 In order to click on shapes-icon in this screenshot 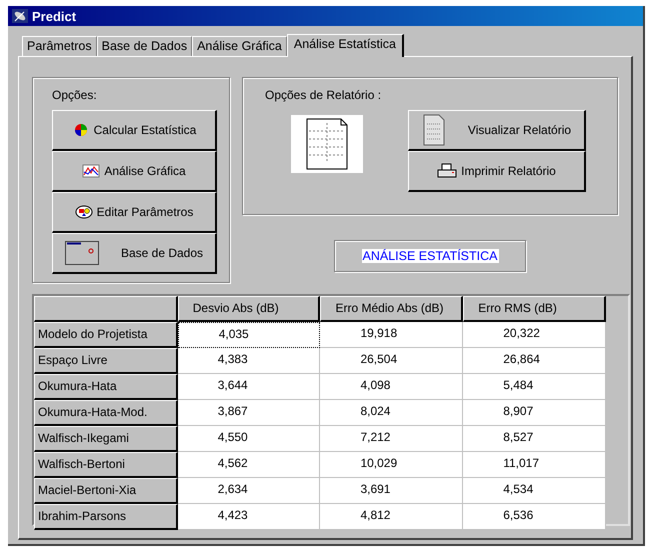, I will do `click(83, 212)`.